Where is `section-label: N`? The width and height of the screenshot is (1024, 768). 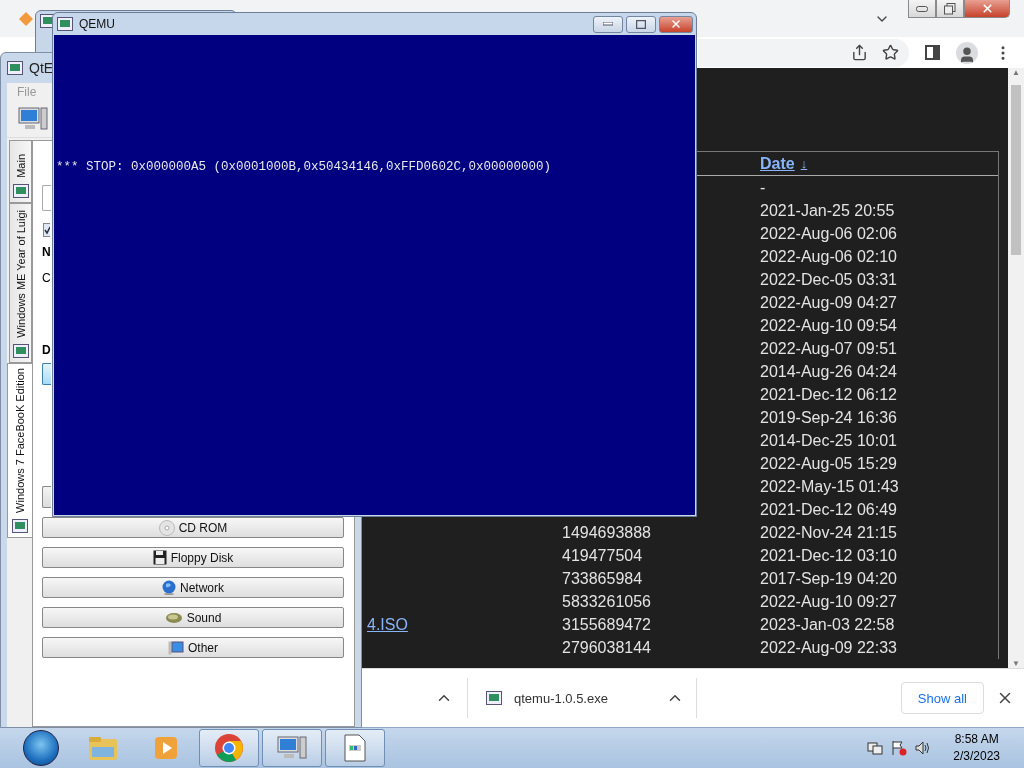 section-label: N is located at coordinates (46, 252).